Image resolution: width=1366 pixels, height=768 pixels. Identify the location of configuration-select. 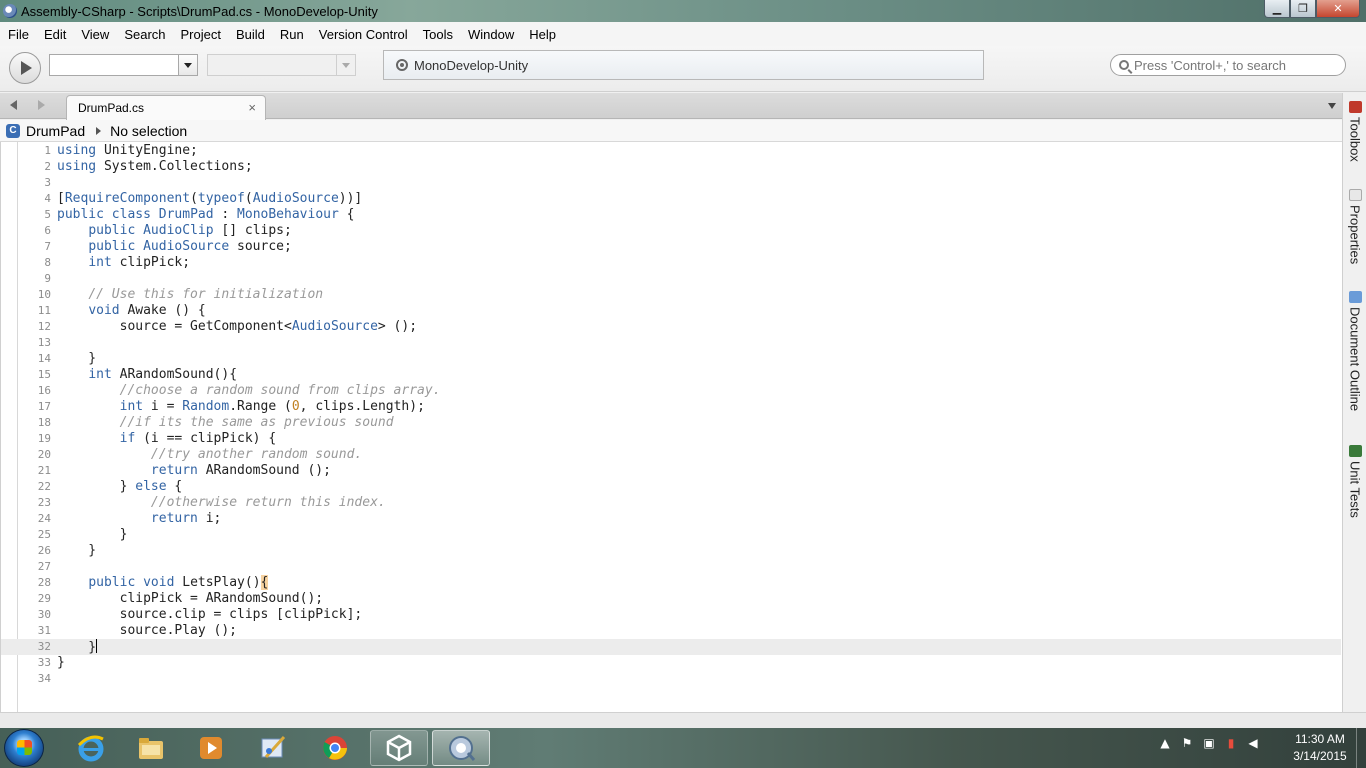
(123, 65).